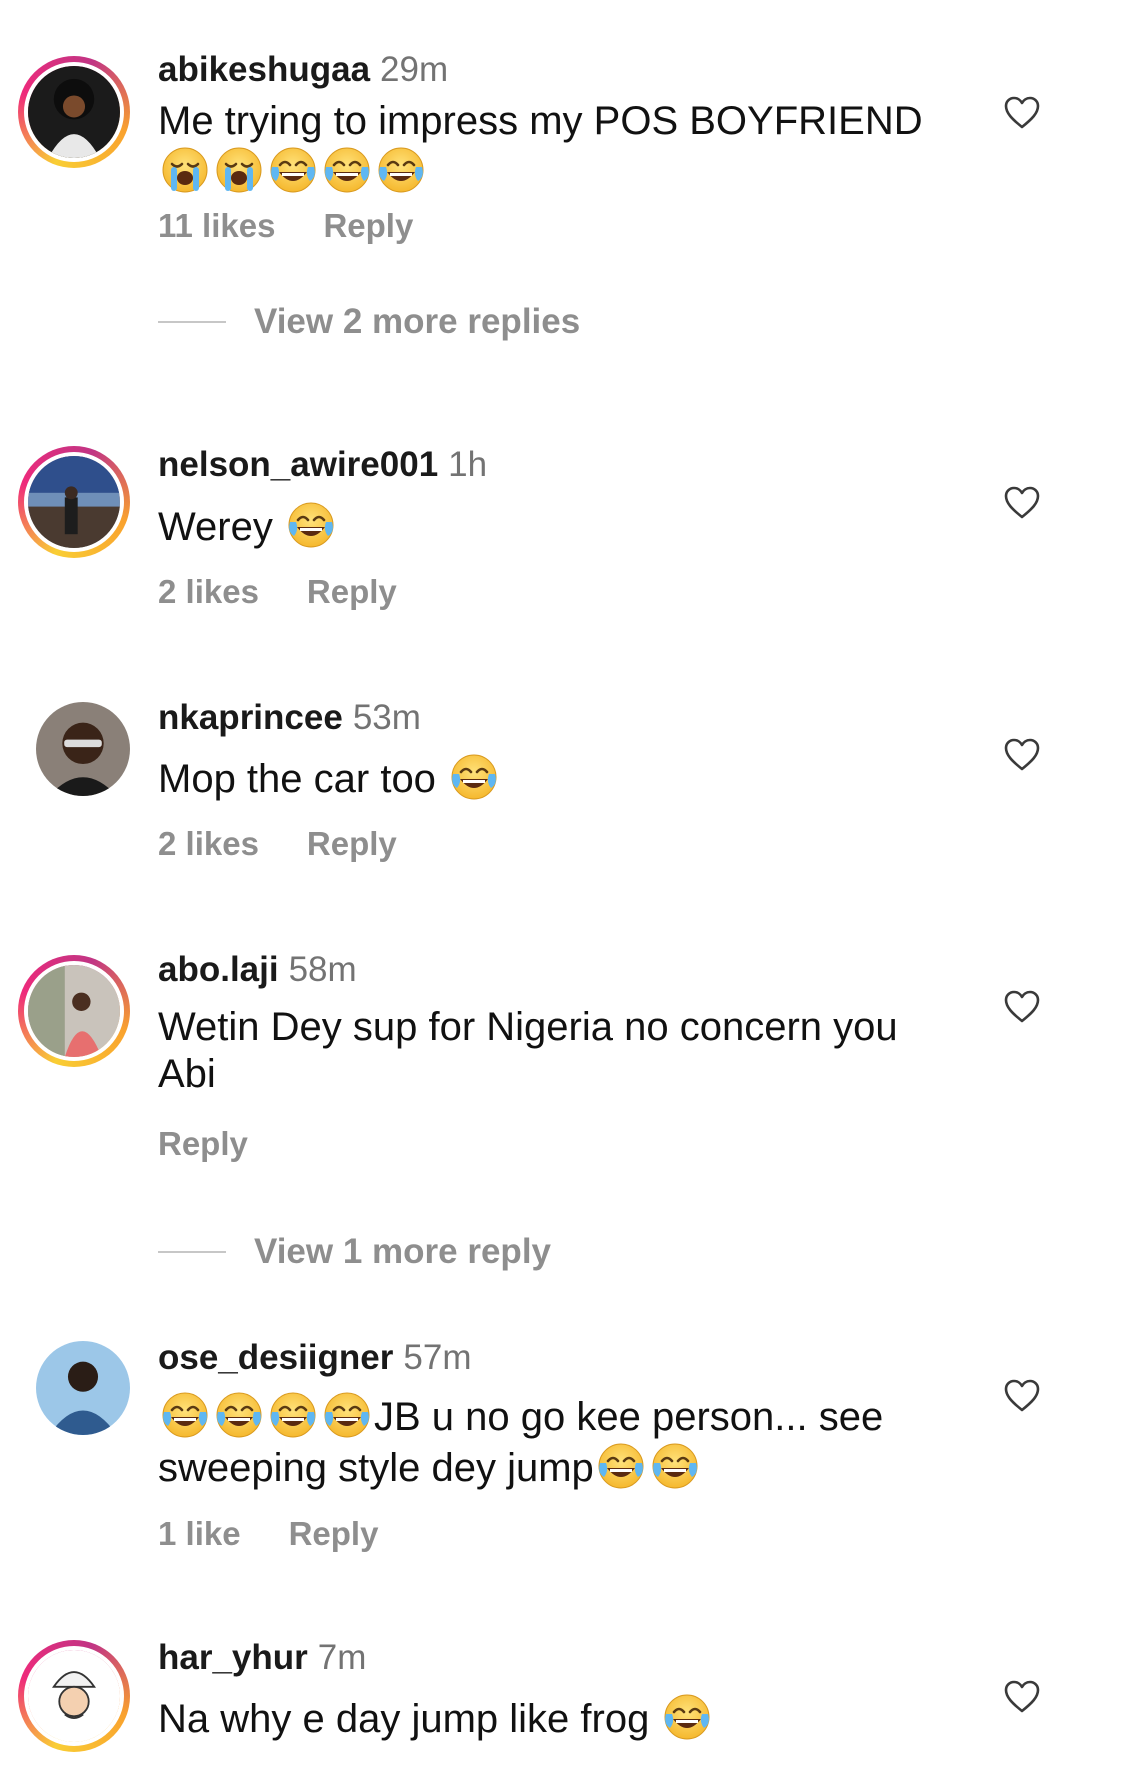  I want to click on comment-header: abo.laji 58m, so click(257, 970).